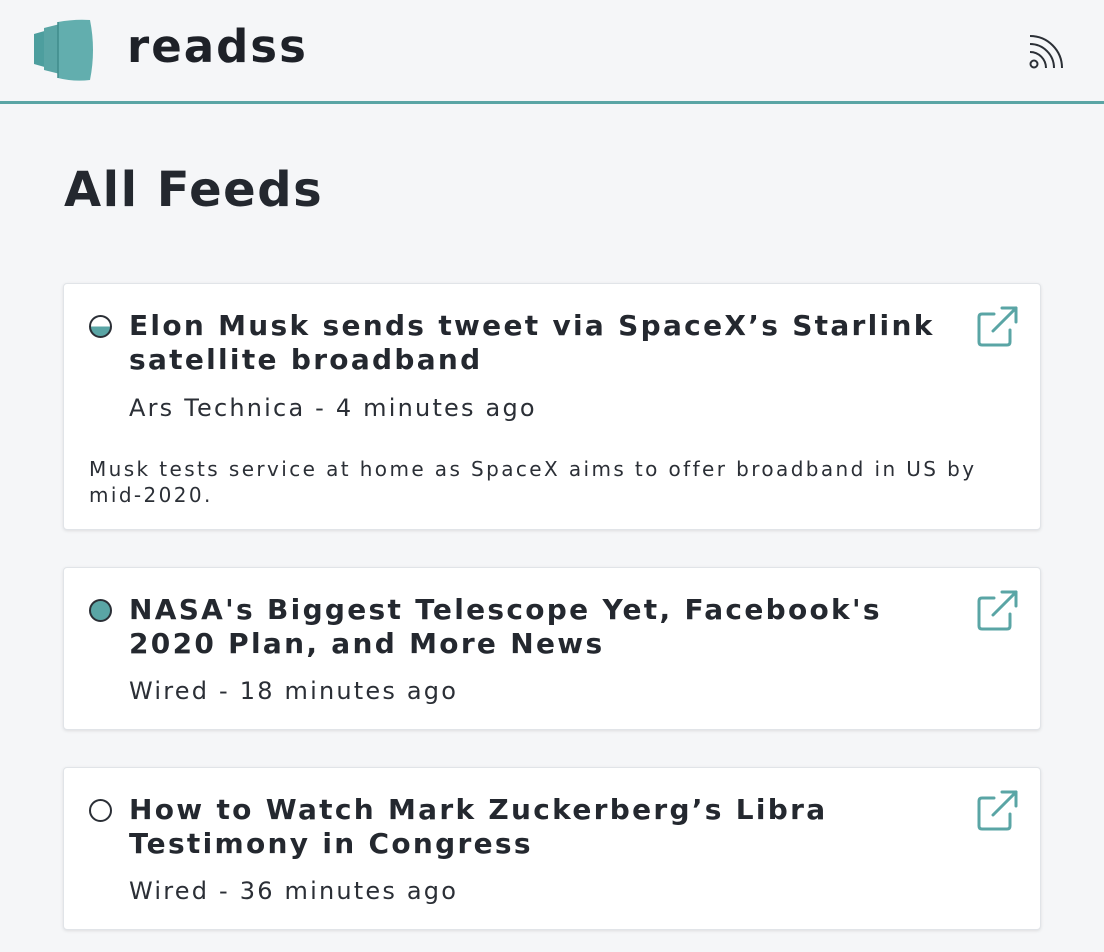 Image resolution: width=1104 pixels, height=952 pixels. I want to click on read-progress-half-icon, so click(100, 326).